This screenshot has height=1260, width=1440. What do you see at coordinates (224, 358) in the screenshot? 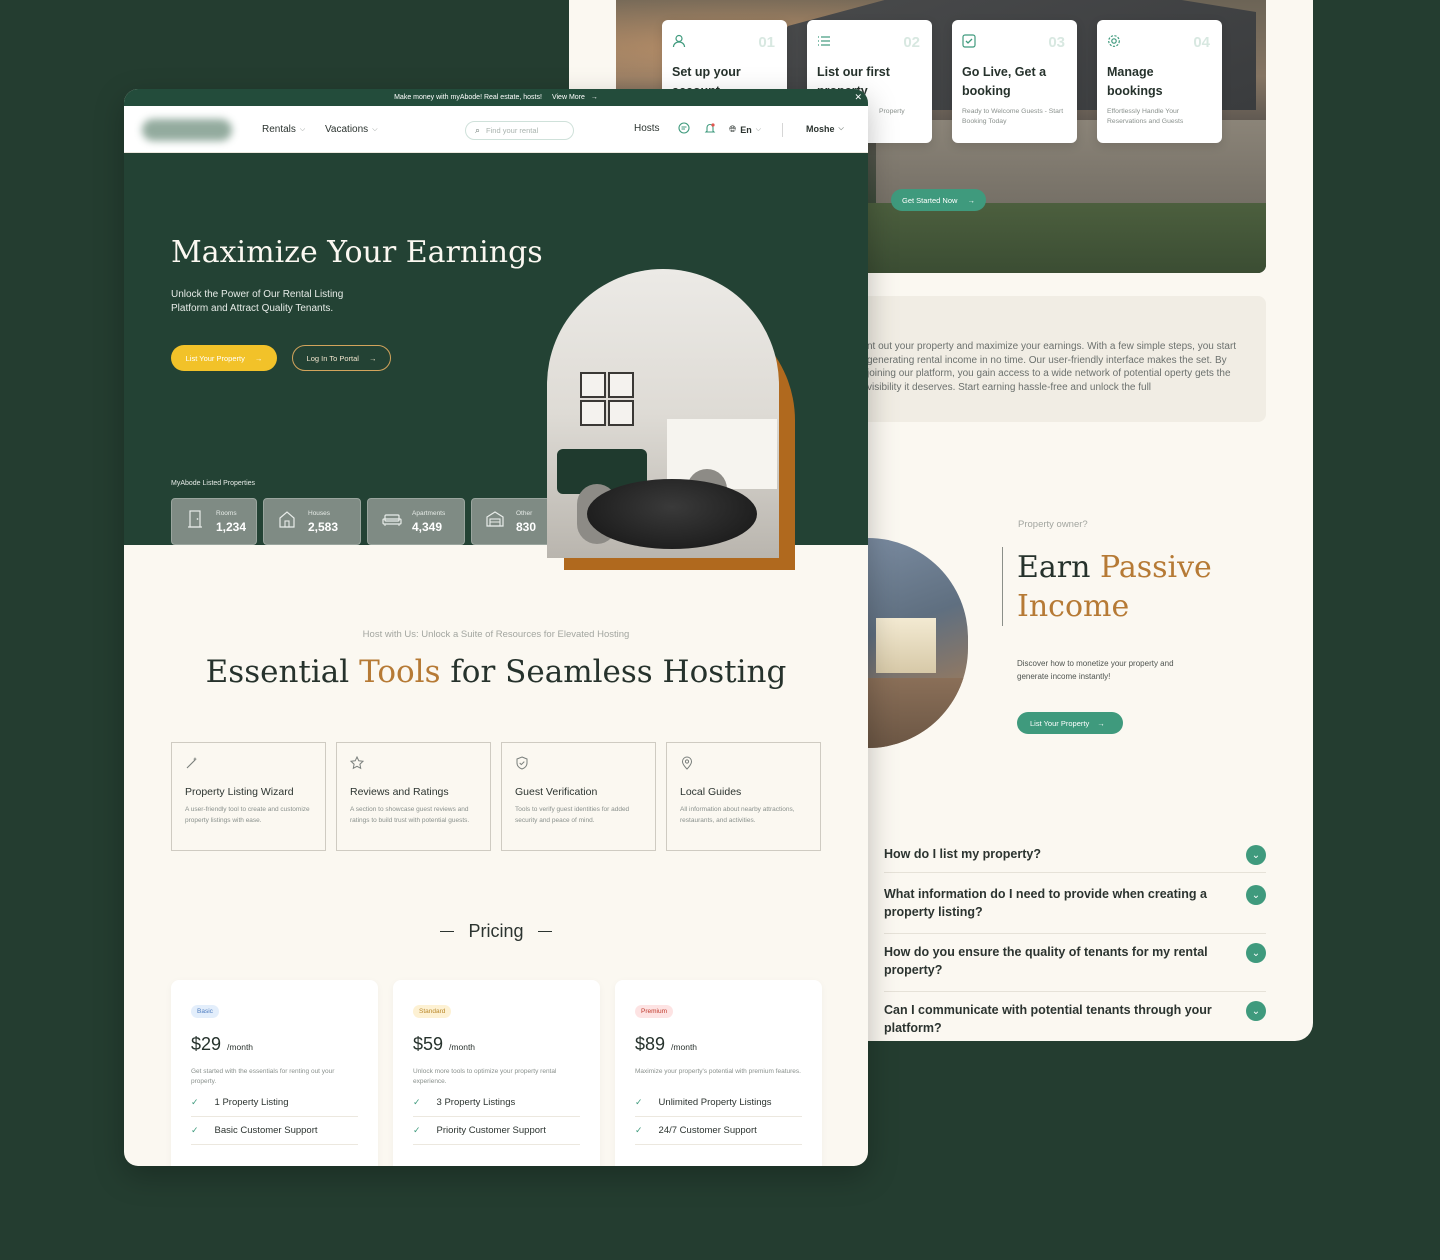
I see `list-property-button: List Your Property →` at bounding box center [224, 358].